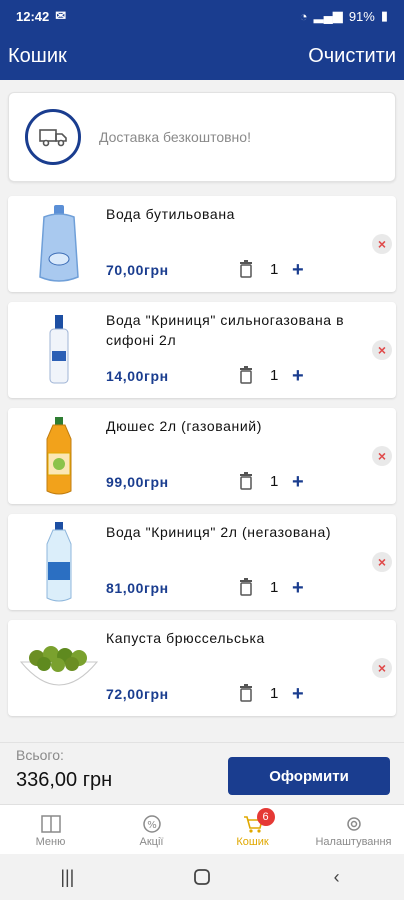 This screenshot has width=404, height=900. What do you see at coordinates (202, 56) in the screenshot?
I see `app-bar: Кошик Очистити` at bounding box center [202, 56].